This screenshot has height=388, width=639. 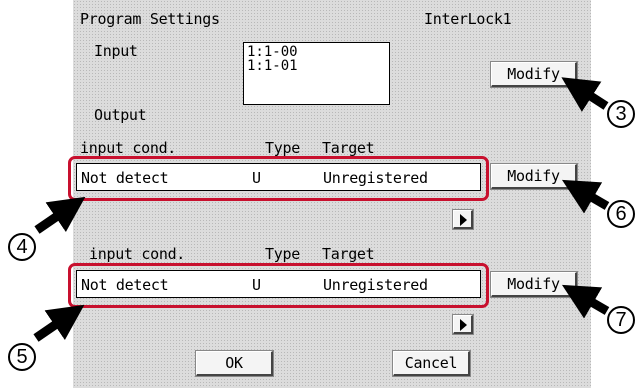 I want to click on ok-button: OK, so click(x=234, y=363).